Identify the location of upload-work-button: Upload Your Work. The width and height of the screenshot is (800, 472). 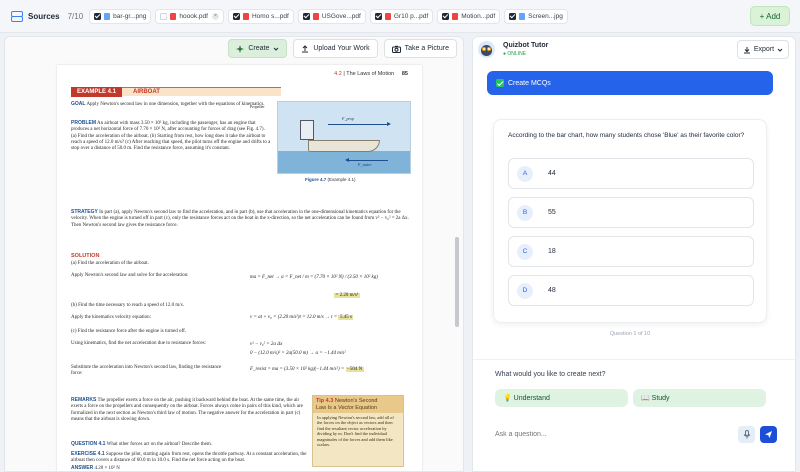
(335, 48).